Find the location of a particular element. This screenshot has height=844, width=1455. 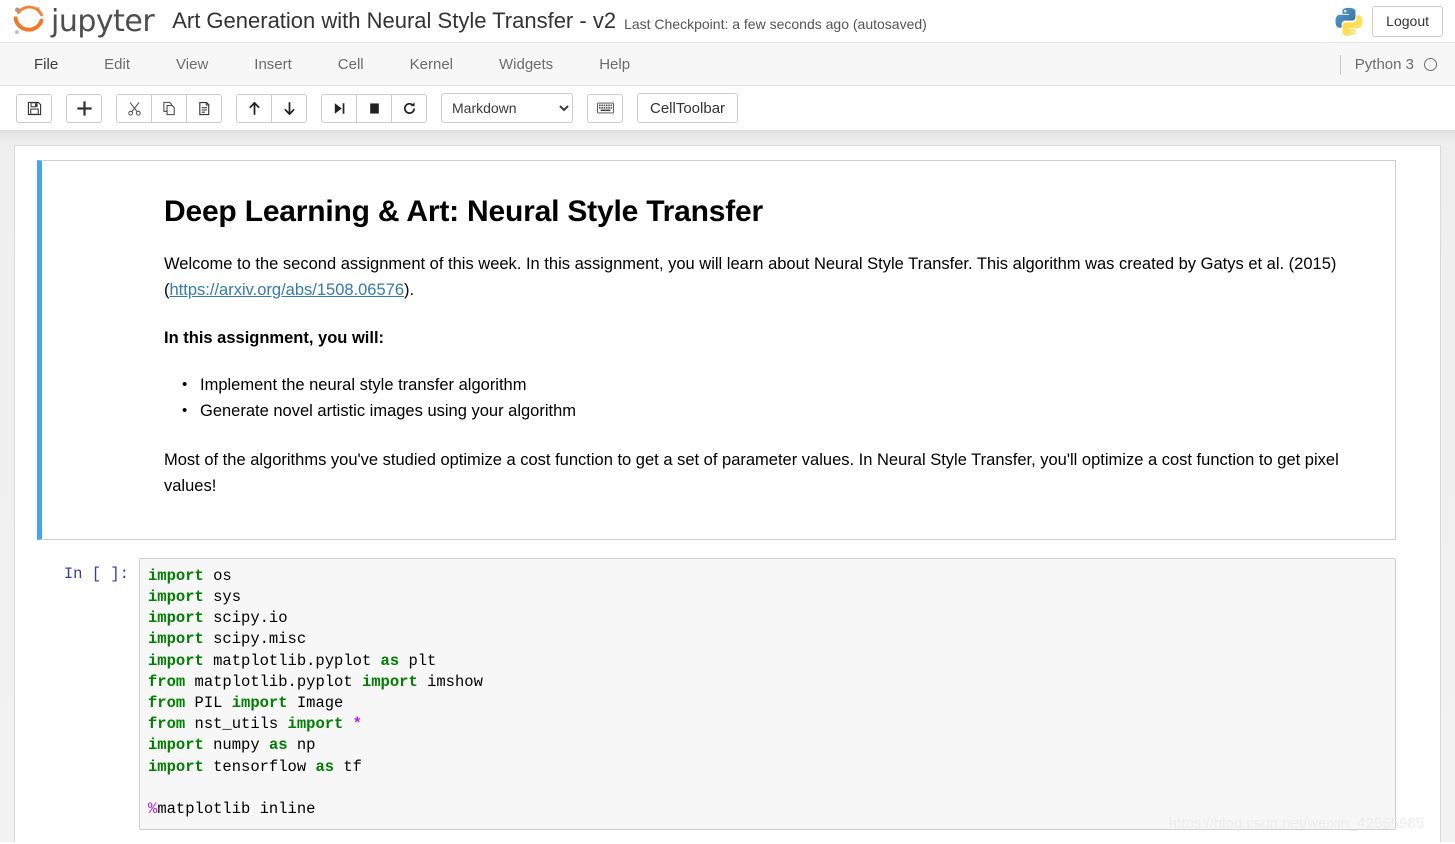

cell-toolbar-button: CellToolbar is located at coordinates (688, 108).